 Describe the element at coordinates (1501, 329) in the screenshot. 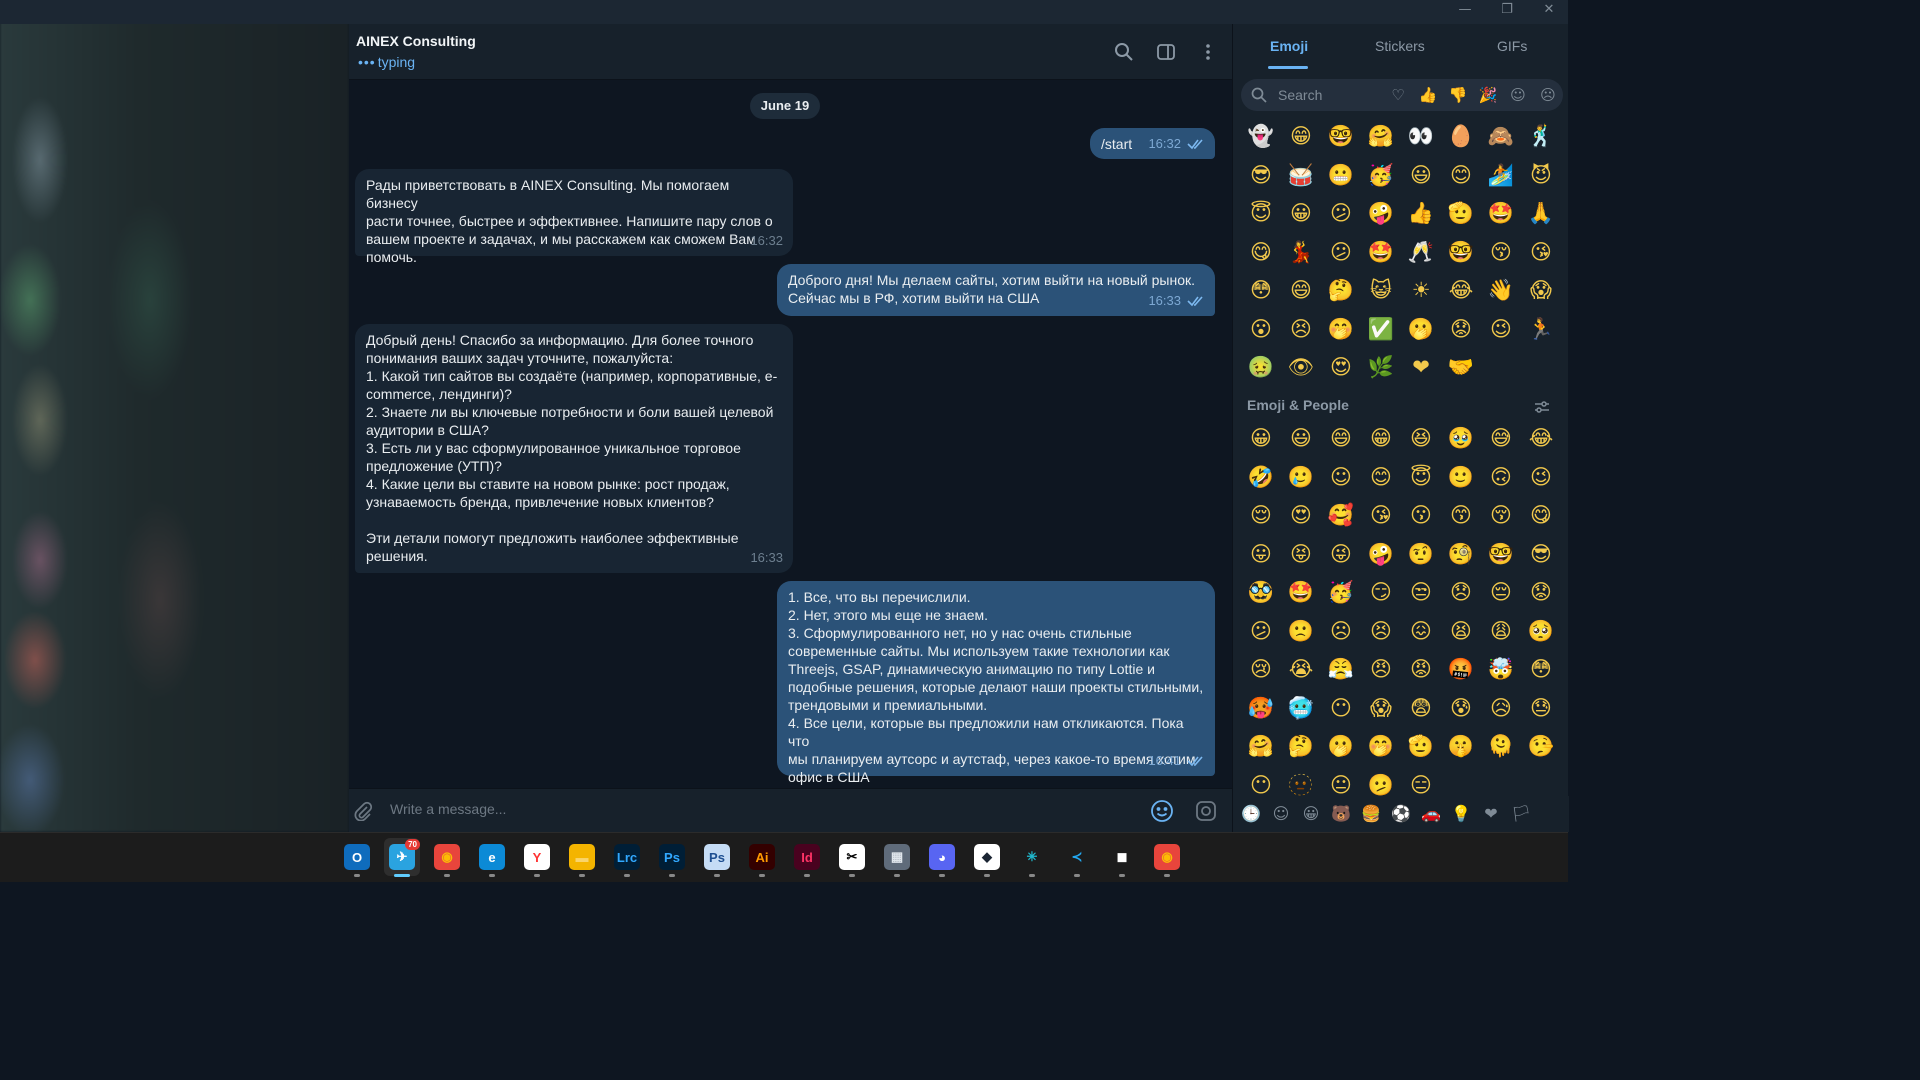

I see `emoji-item: 😉` at that location.